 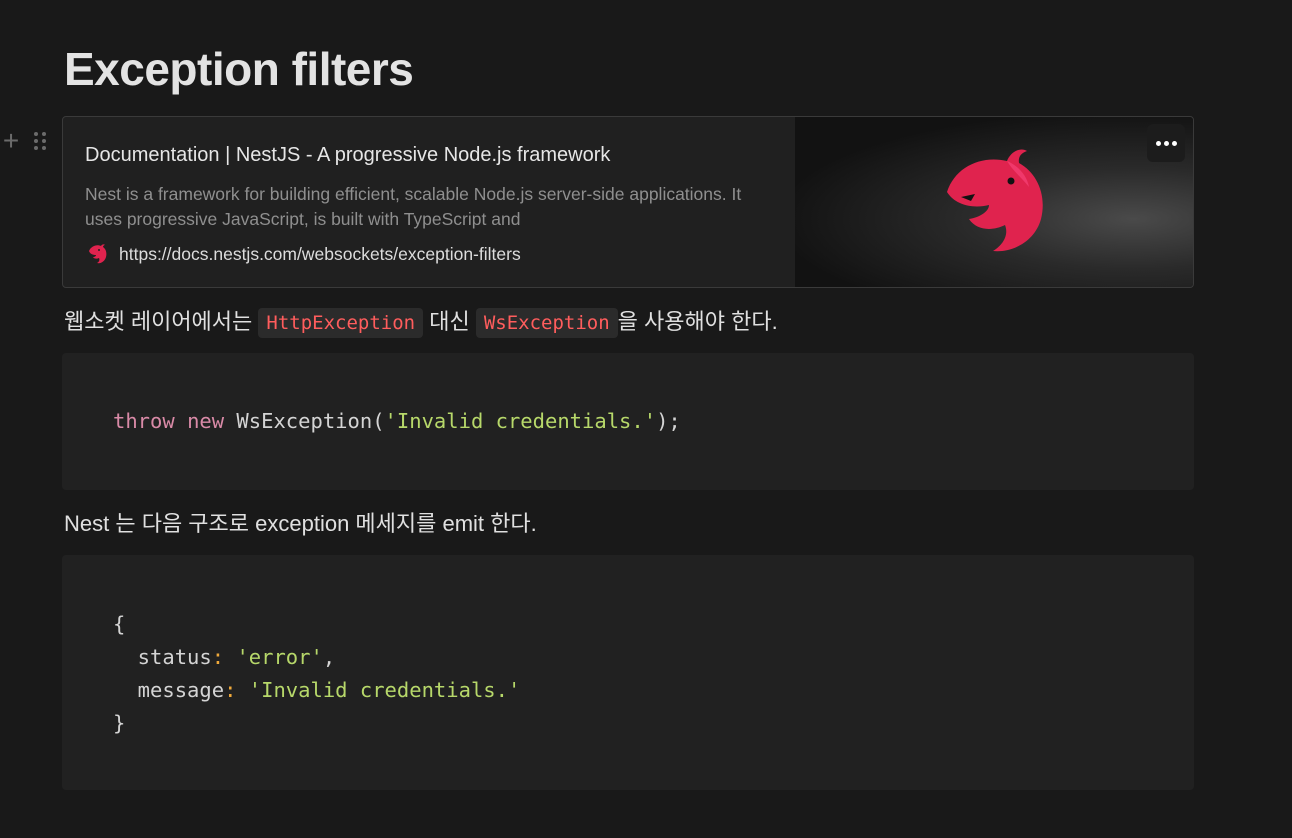 I want to click on block-handle: +, so click(x=23, y=141).